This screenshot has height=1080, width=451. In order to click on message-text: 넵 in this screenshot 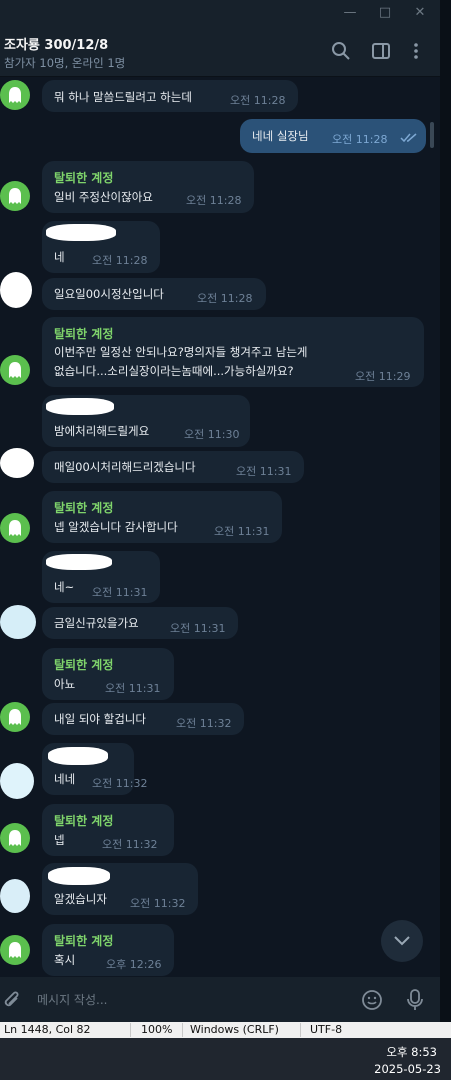, I will do `click(59, 840)`.